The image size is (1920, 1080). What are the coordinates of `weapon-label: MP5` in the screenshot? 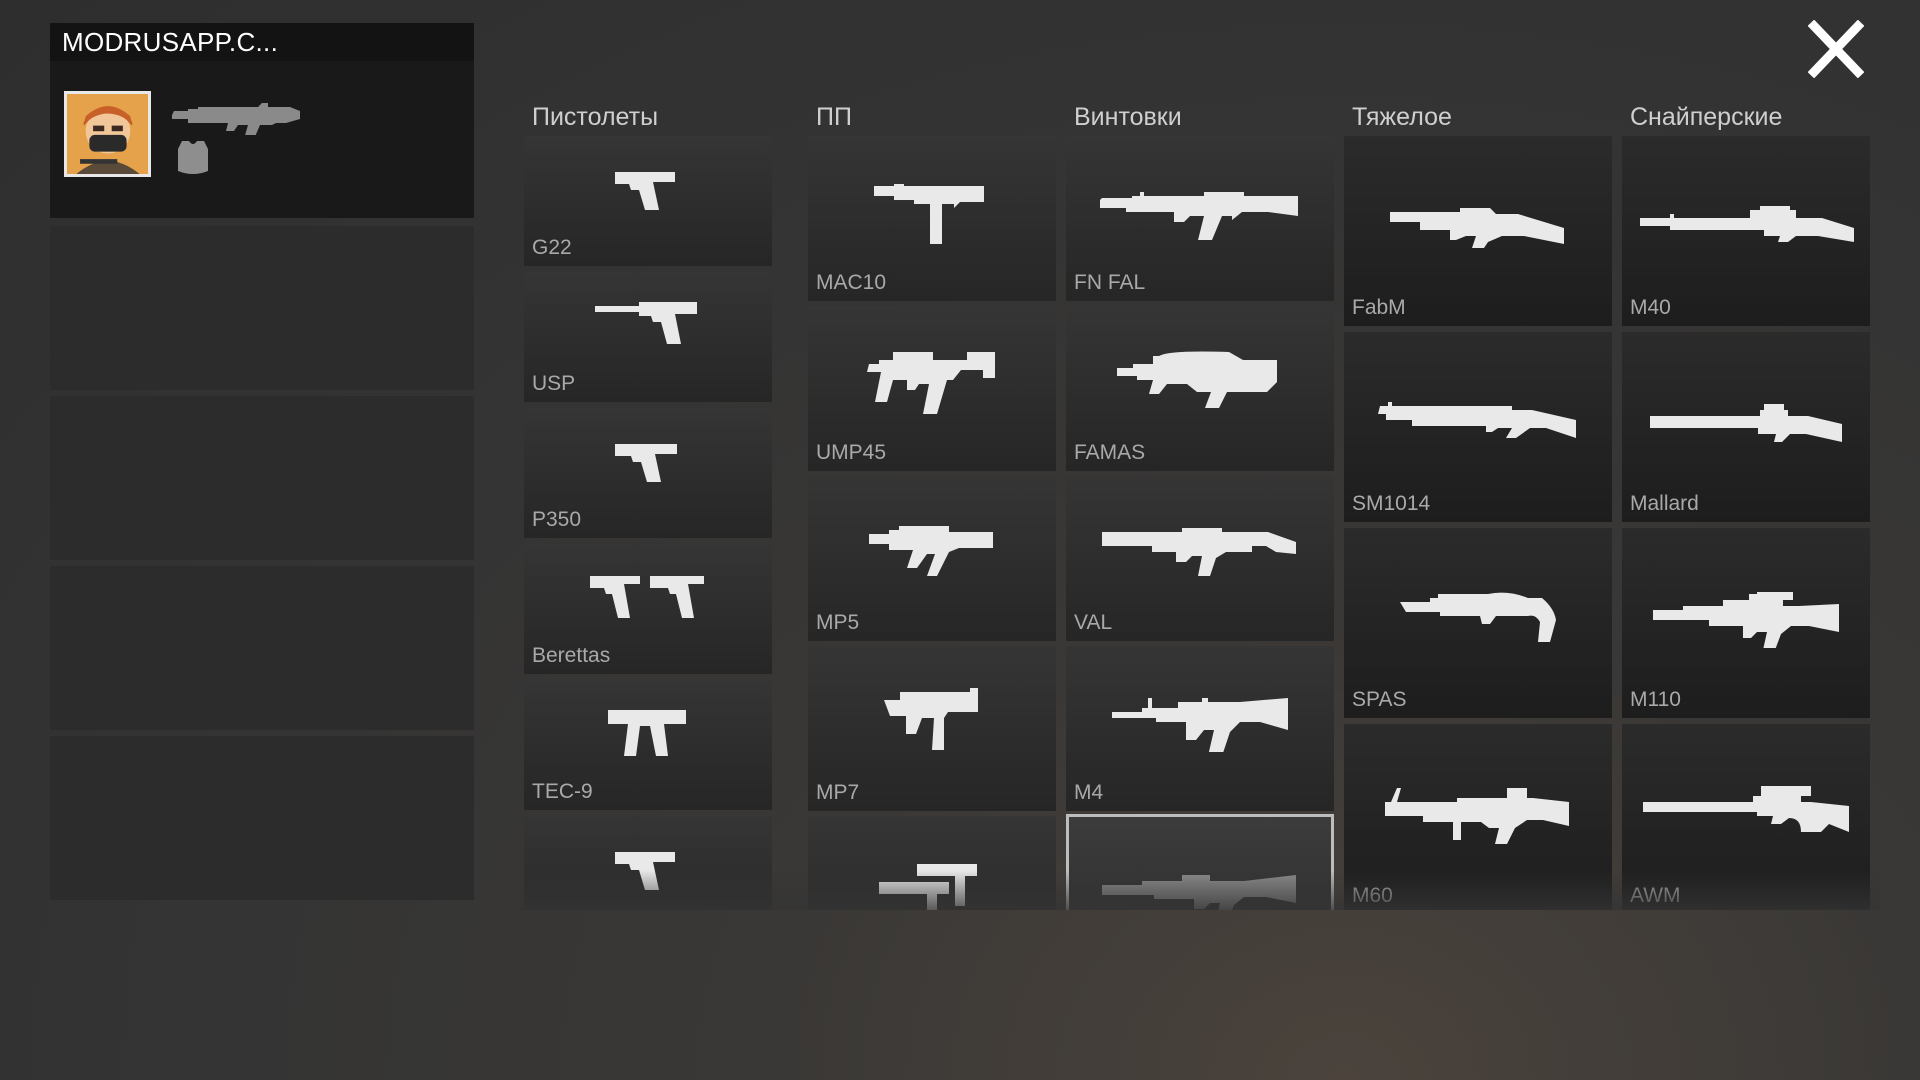 It's located at (838, 622).